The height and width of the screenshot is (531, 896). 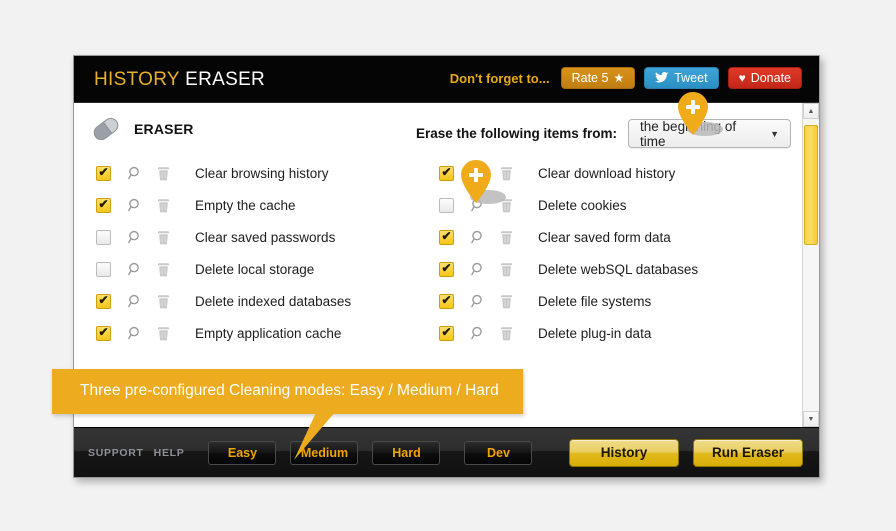 I want to click on scrollbar-track, so click(x=811, y=265).